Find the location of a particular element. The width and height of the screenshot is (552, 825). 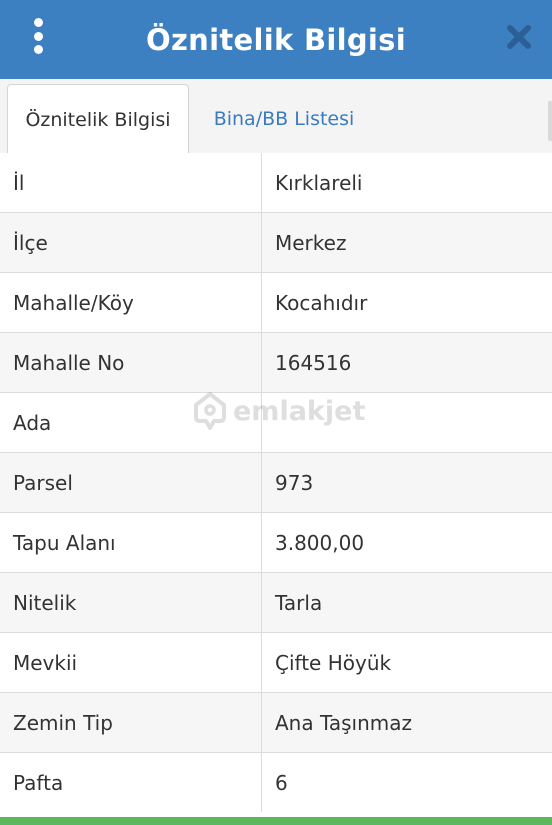

table-row: Parsel 973 is located at coordinates (276, 482).